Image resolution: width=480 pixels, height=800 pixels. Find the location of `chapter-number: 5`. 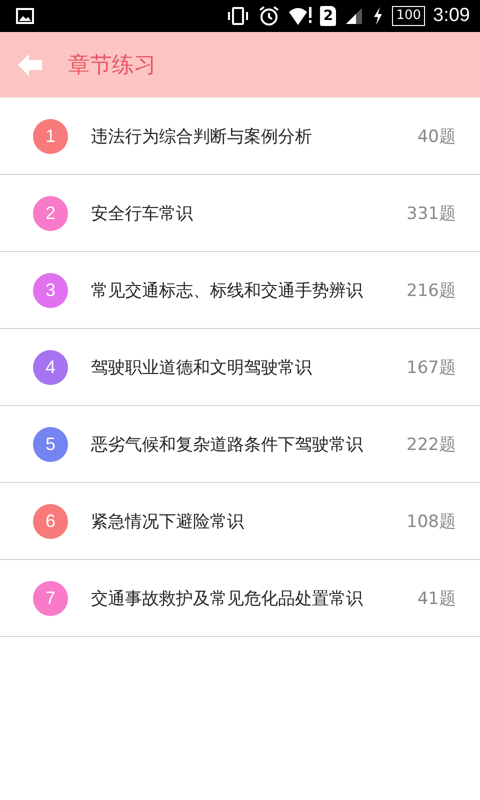

chapter-number: 5 is located at coordinates (50, 444).